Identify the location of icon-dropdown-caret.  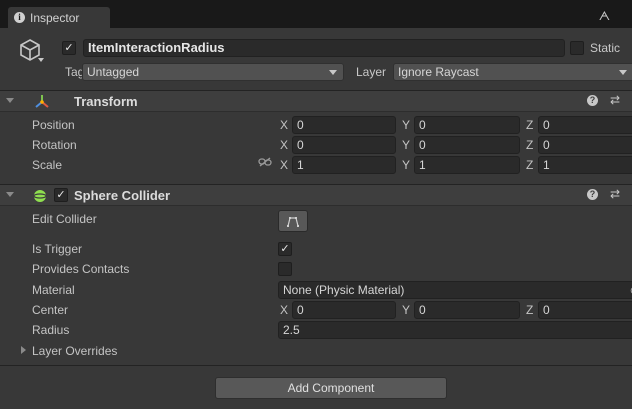
(41, 60).